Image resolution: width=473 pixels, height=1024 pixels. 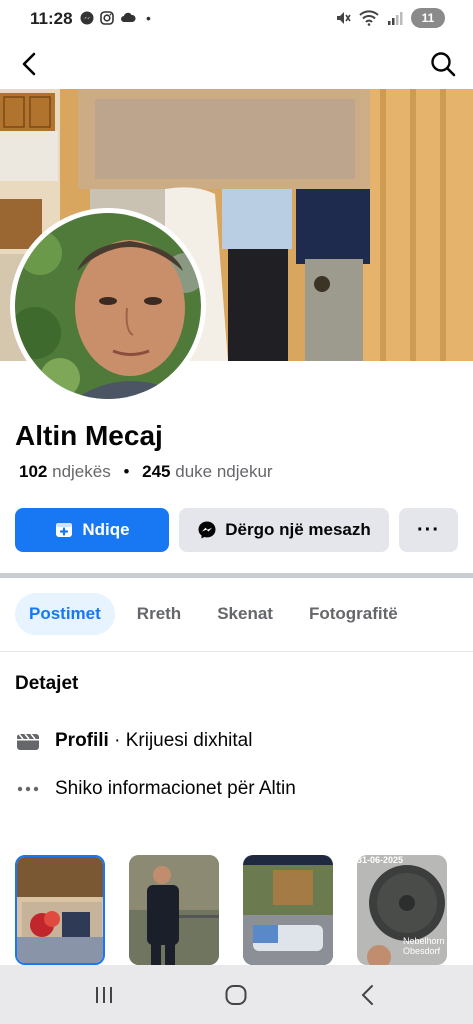 I want to click on following-link: 245 duke ndjekur, so click(x=207, y=471).